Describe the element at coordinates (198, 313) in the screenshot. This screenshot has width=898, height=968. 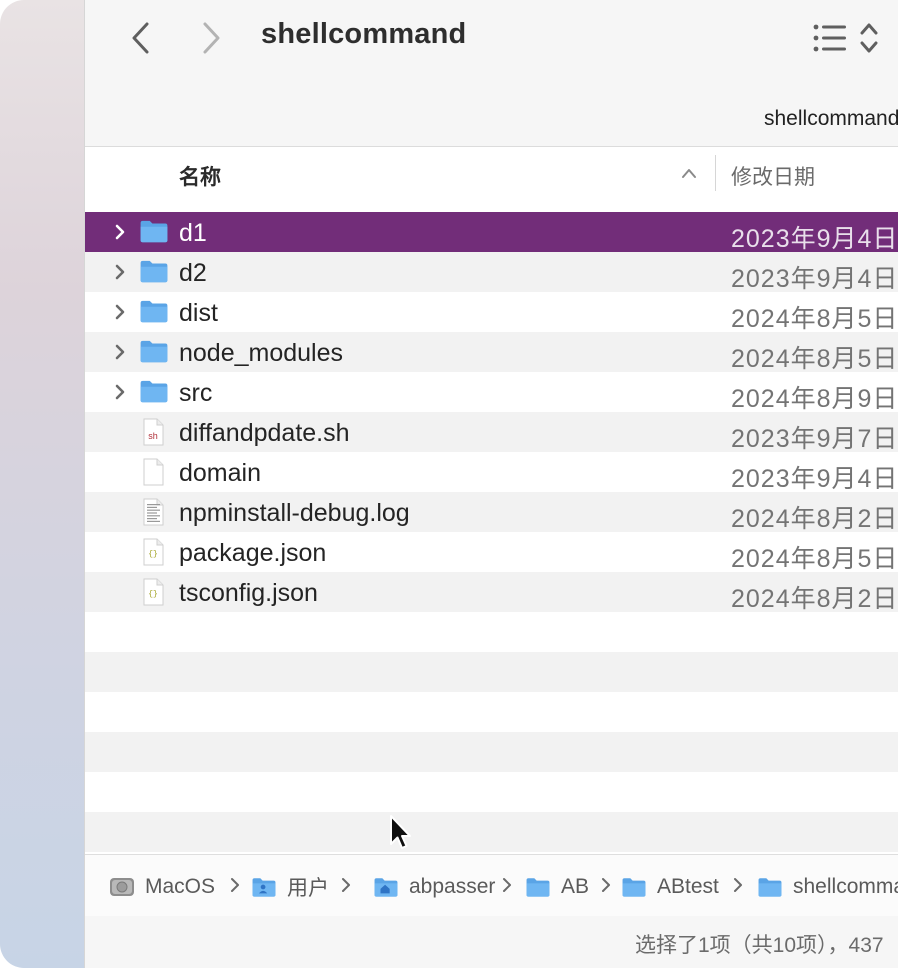
I see `file-name: dist` at that location.